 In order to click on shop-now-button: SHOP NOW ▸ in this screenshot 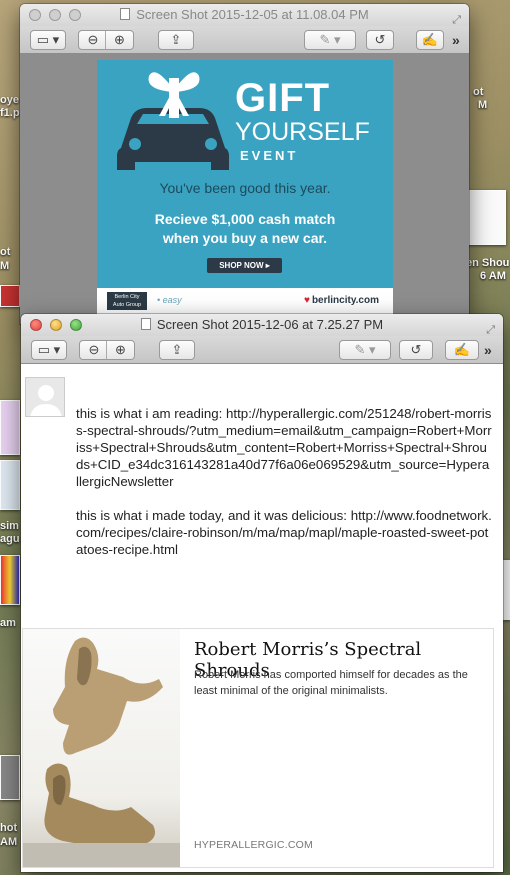, I will do `click(244, 265)`.